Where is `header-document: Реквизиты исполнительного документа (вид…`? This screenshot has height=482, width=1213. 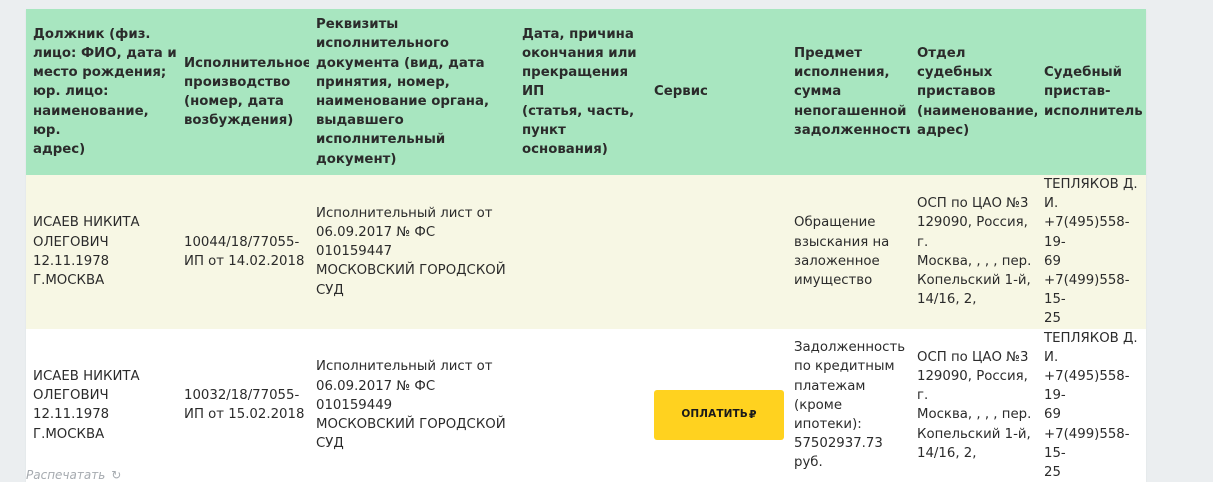 header-document: Реквизиты исполнительного документа (вид… is located at coordinates (412, 92).